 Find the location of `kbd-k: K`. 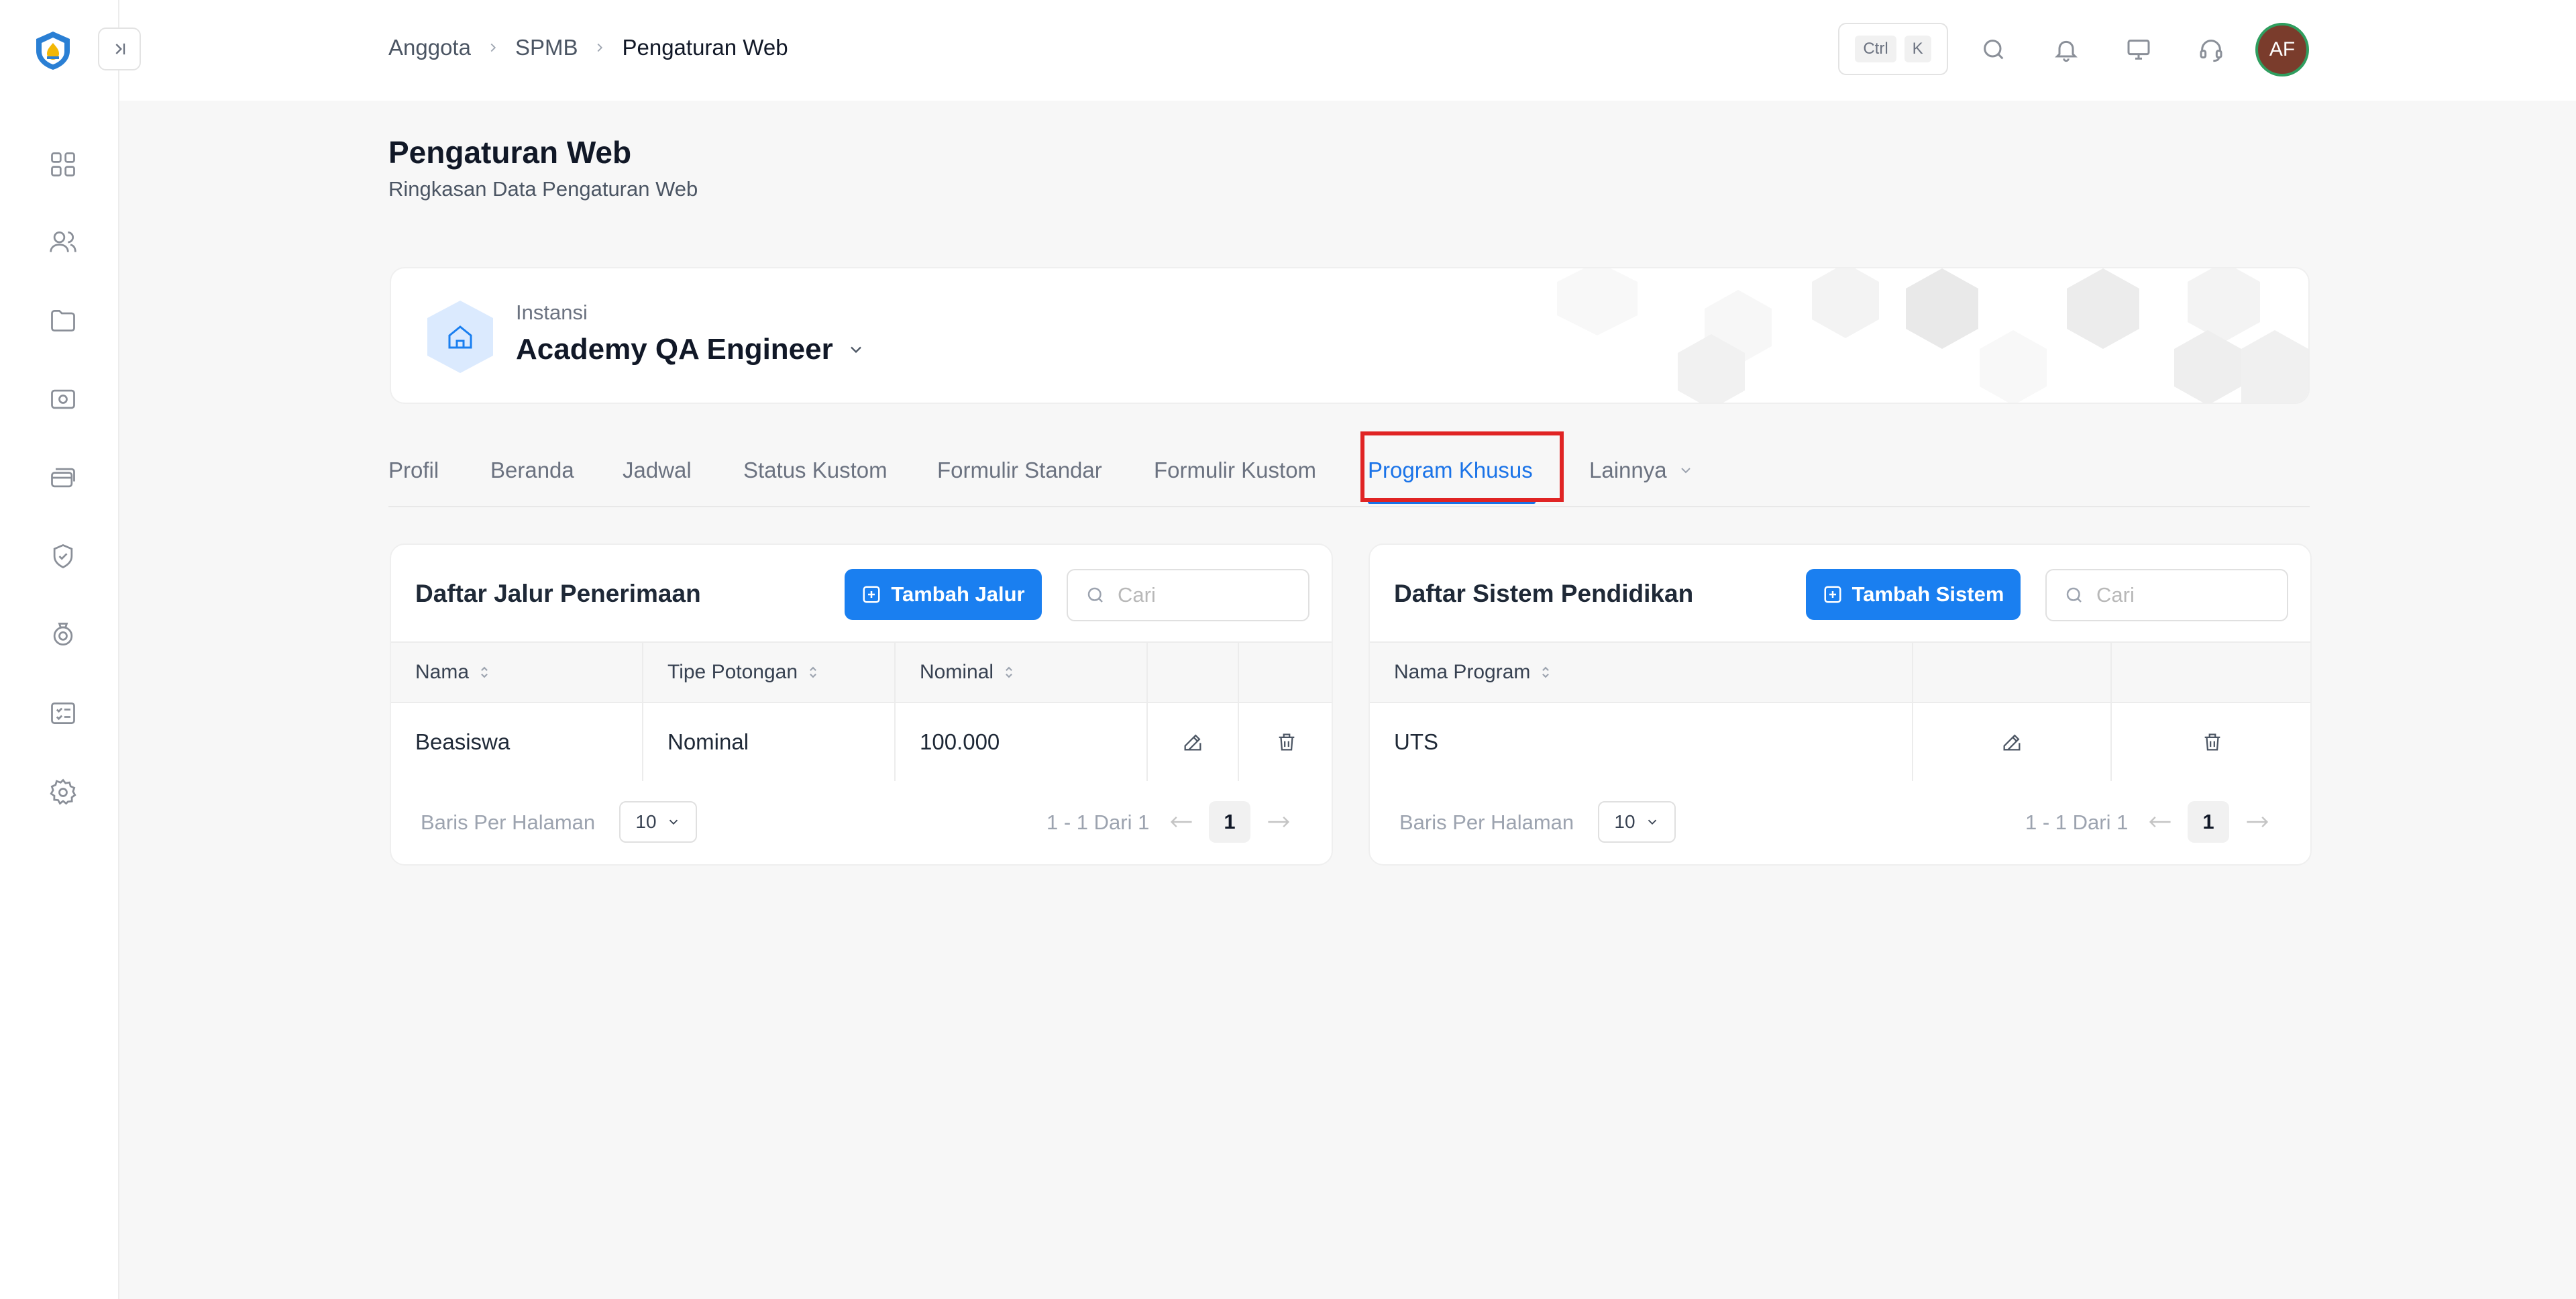

kbd-k: K is located at coordinates (1917, 49).